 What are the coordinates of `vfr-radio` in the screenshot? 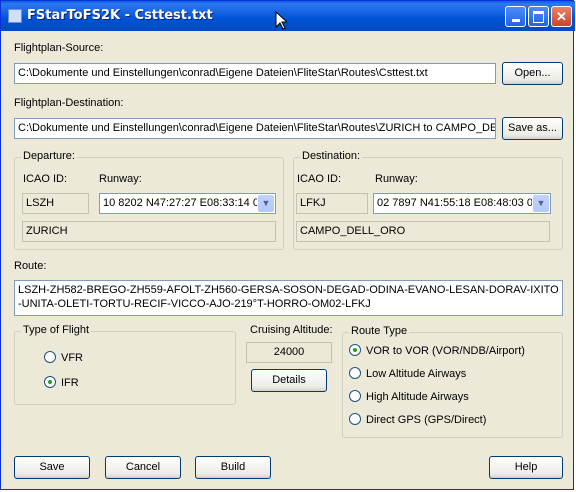 It's located at (50, 357).